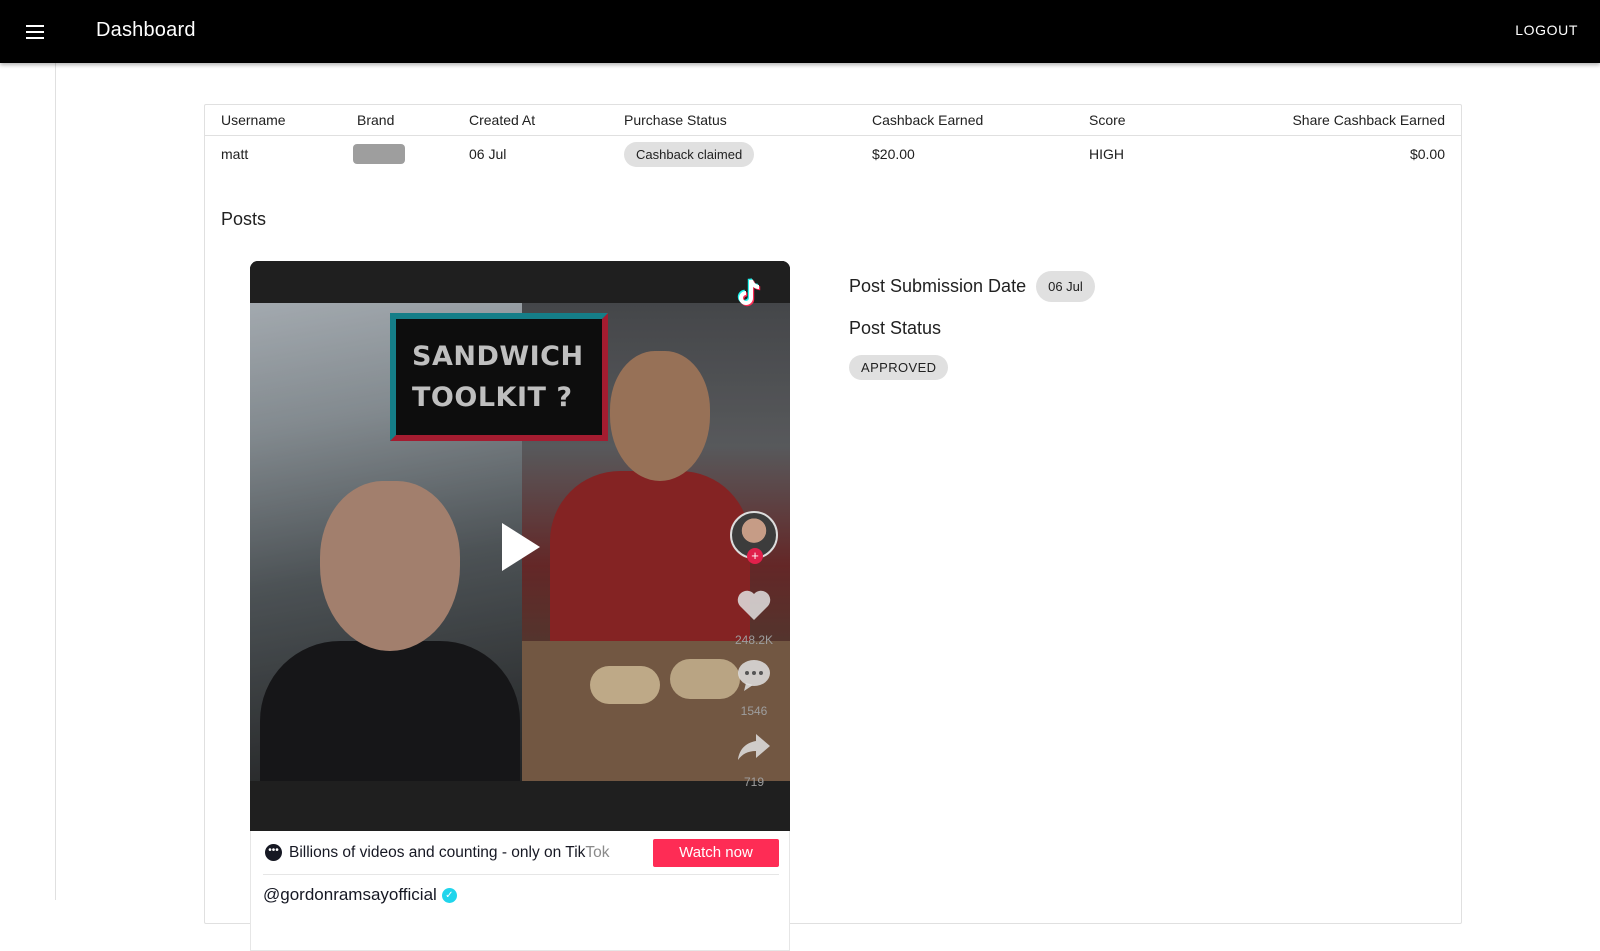 This screenshot has width=1600, height=951. What do you see at coordinates (449, 895) in the screenshot?
I see `verified-check-icon: ✓` at bounding box center [449, 895].